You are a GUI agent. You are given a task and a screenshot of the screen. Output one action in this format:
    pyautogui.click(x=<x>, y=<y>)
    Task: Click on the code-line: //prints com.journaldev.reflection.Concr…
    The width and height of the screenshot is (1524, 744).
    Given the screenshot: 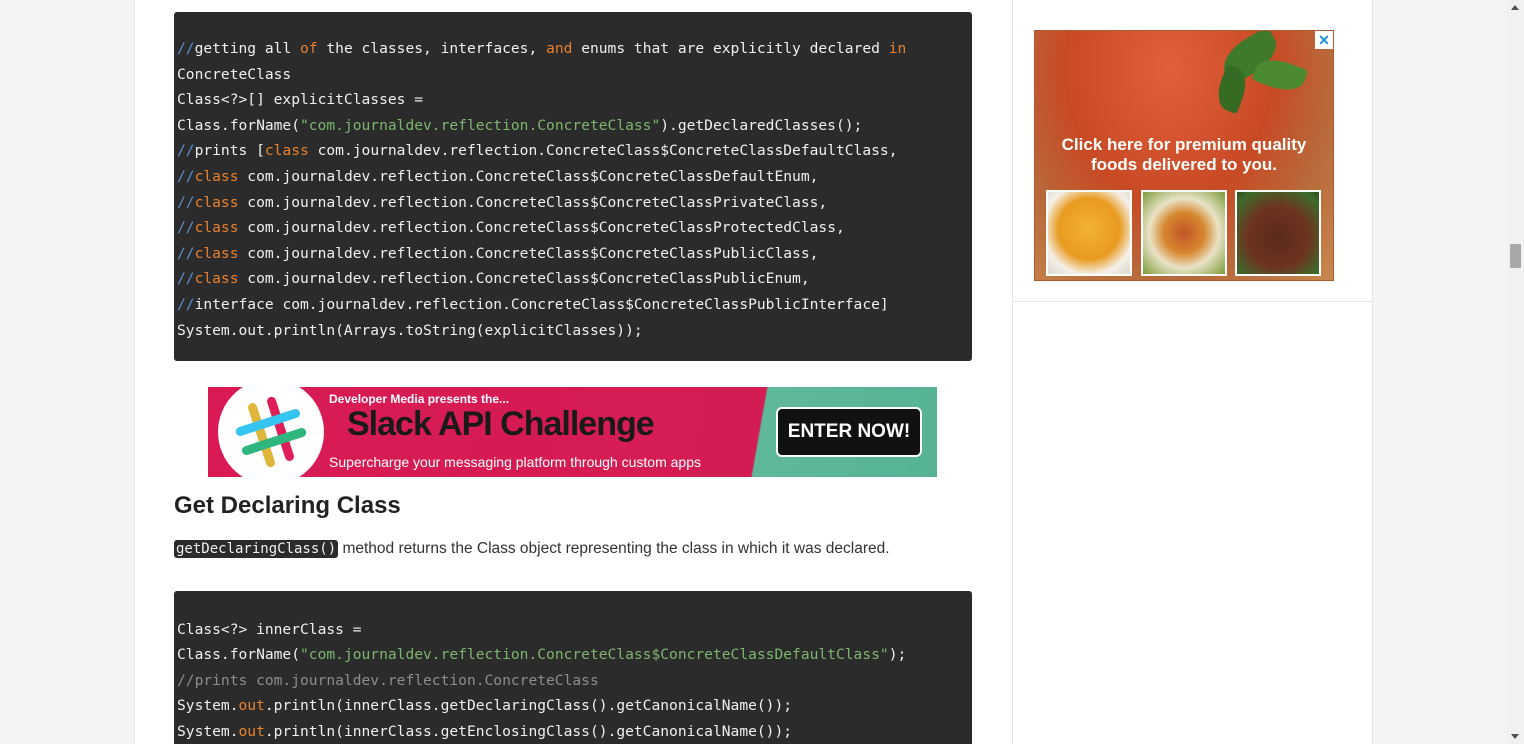 What is the action you would take?
    pyautogui.click(x=574, y=681)
    